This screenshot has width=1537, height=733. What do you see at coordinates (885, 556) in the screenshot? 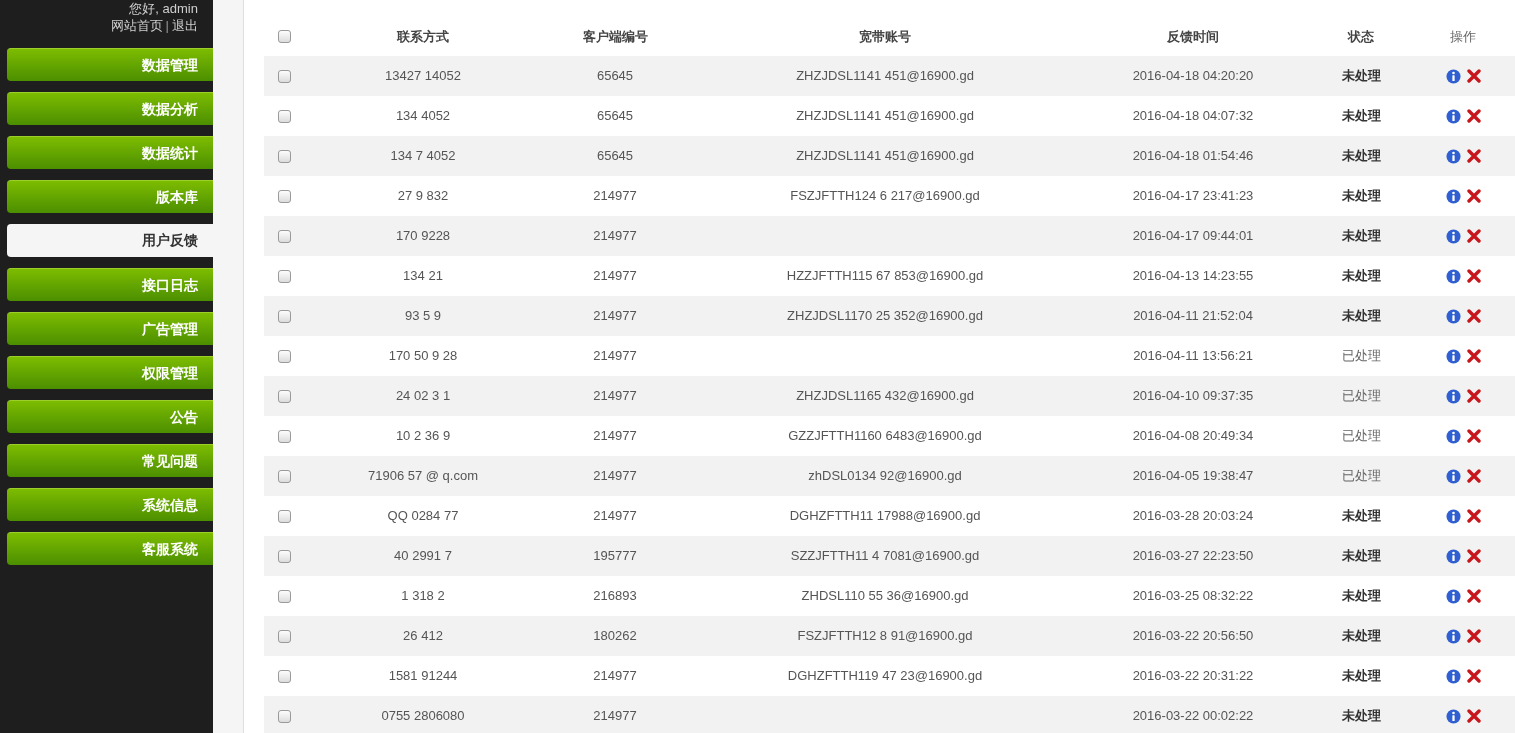
I see `table-cell-text: SZZJFTTH11 4 7081@16900.gd` at bounding box center [885, 556].